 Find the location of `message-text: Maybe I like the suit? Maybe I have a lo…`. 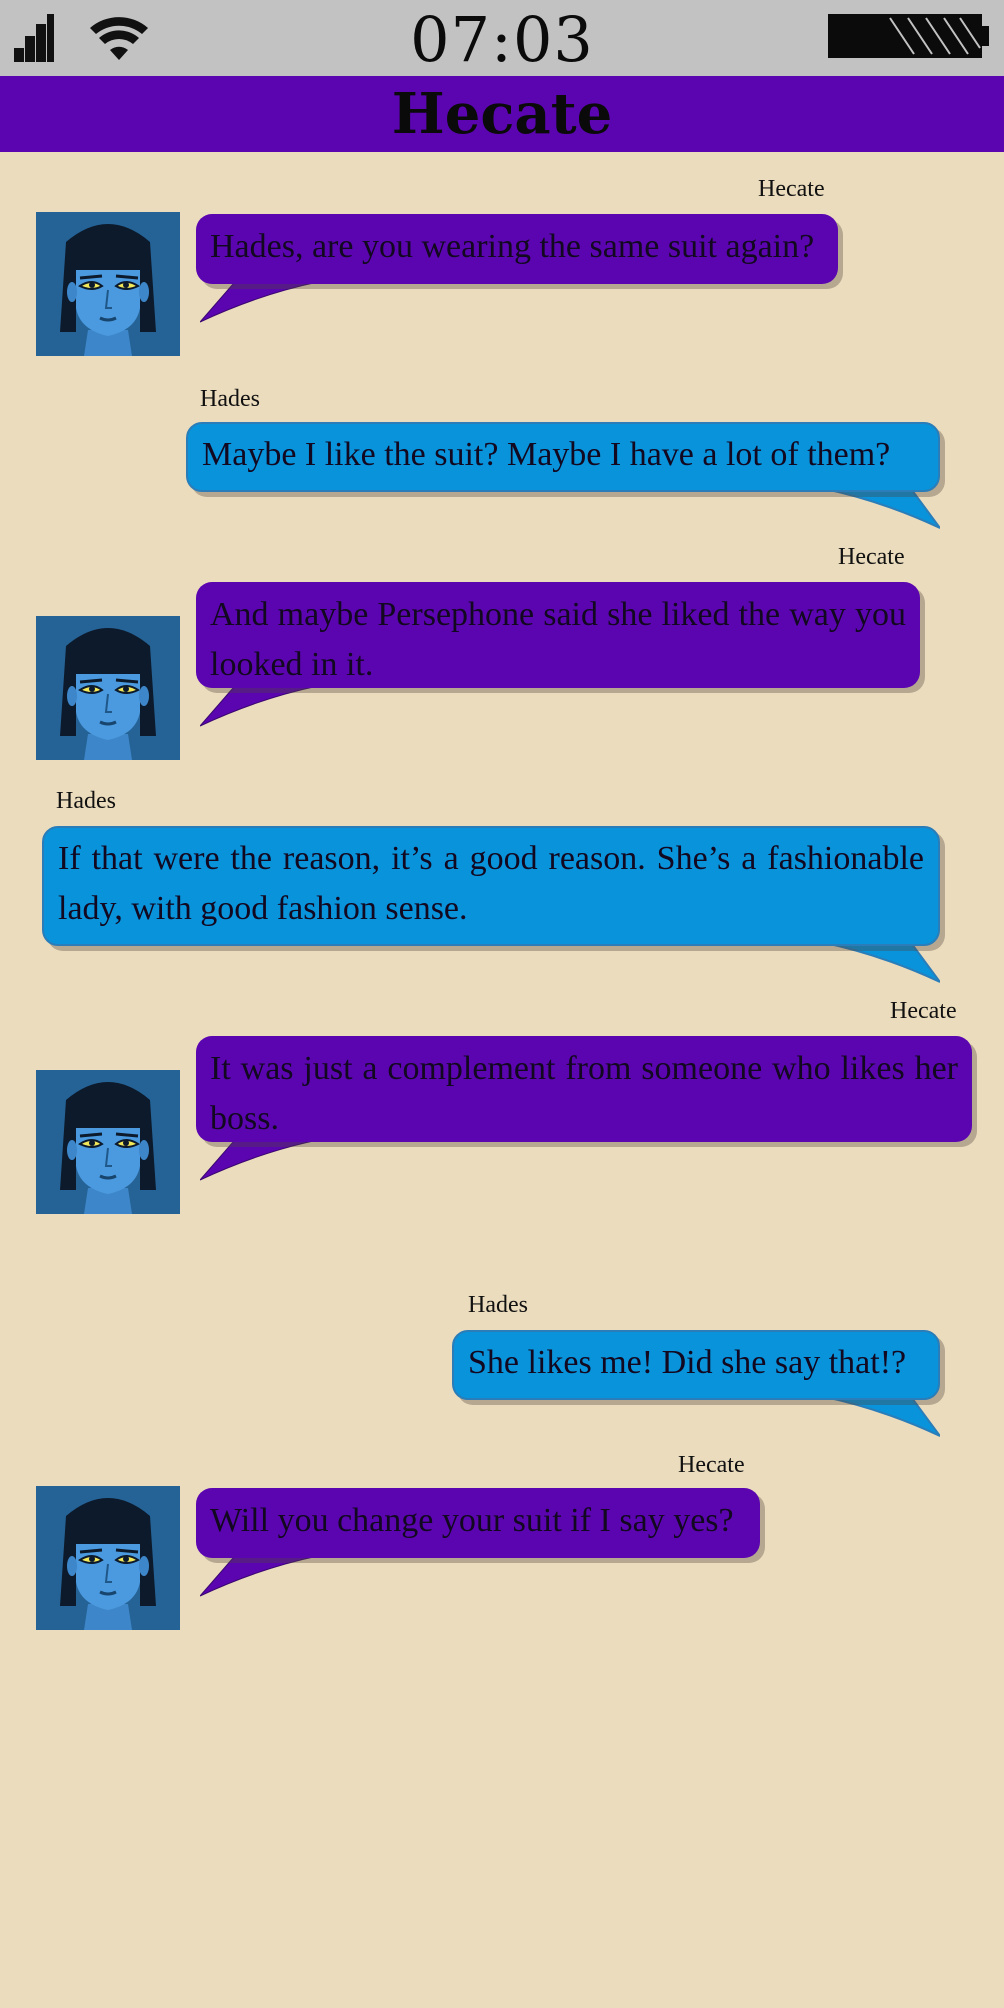

message-text: Maybe I like the suit? Maybe I have a lo… is located at coordinates (546, 454).